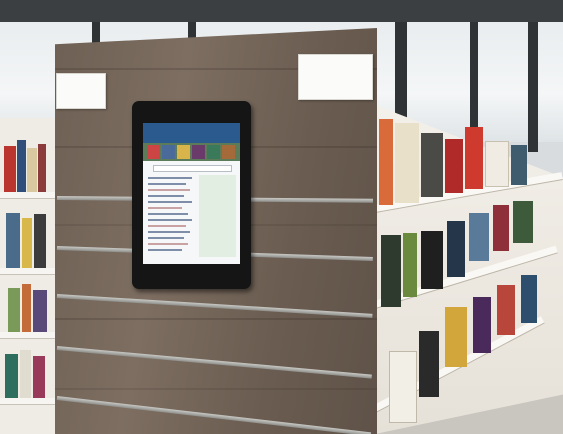  I want to click on screen-sidebar, so click(217, 216).